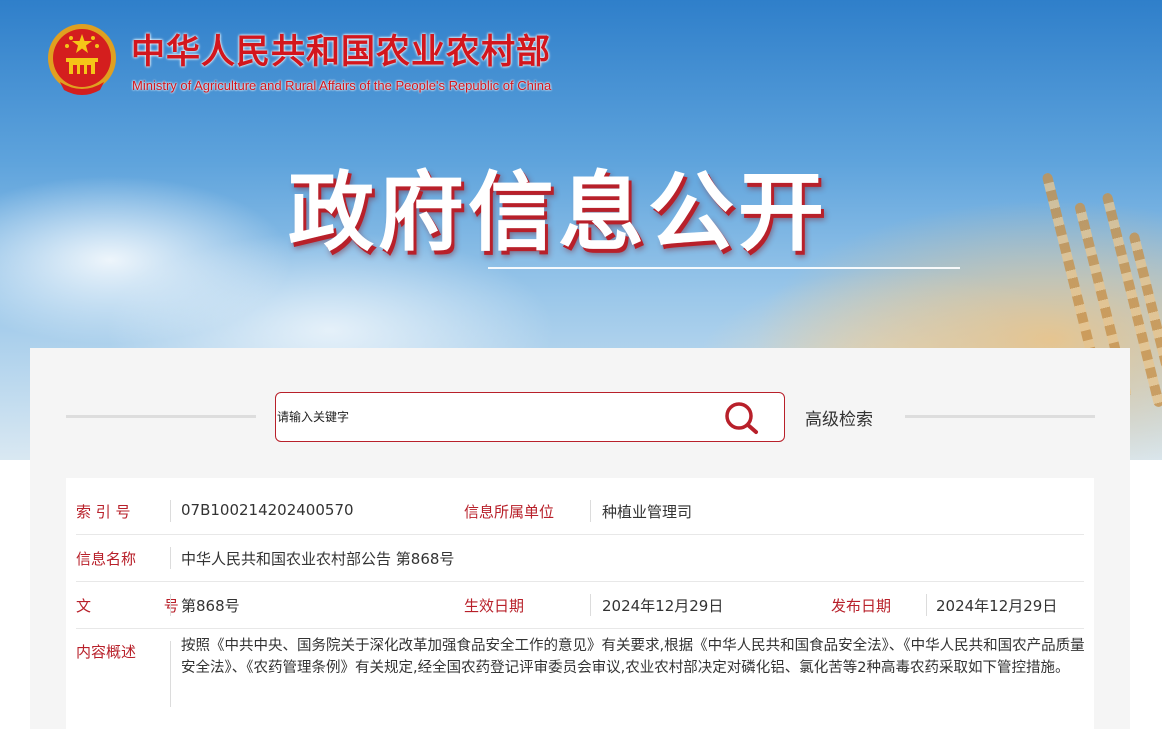 The image size is (1162, 729). I want to click on effective-value: 2024年12月29日, so click(663, 606).